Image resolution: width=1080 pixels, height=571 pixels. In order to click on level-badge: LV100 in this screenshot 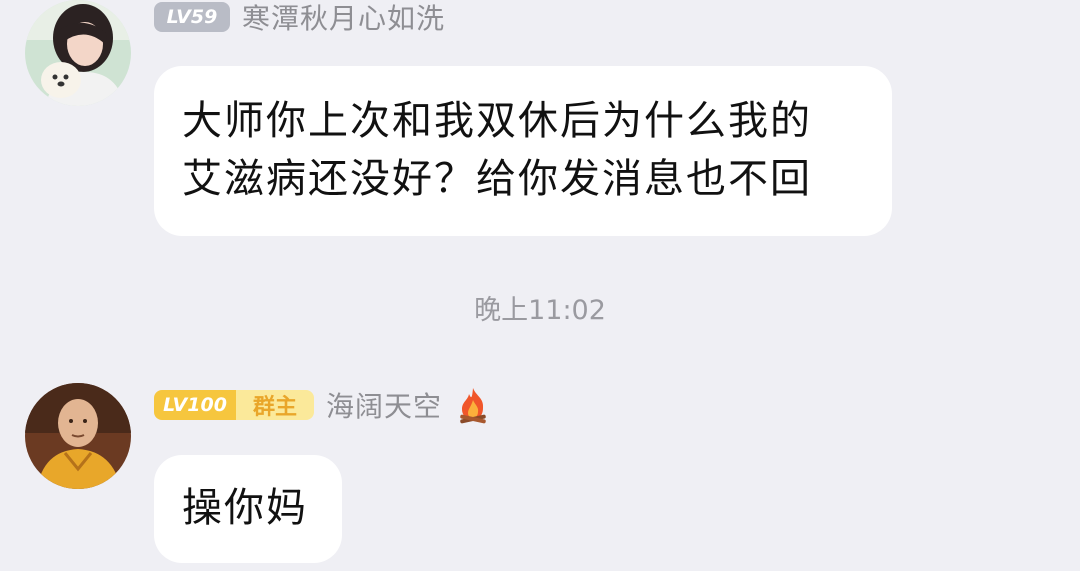, I will do `click(195, 405)`.